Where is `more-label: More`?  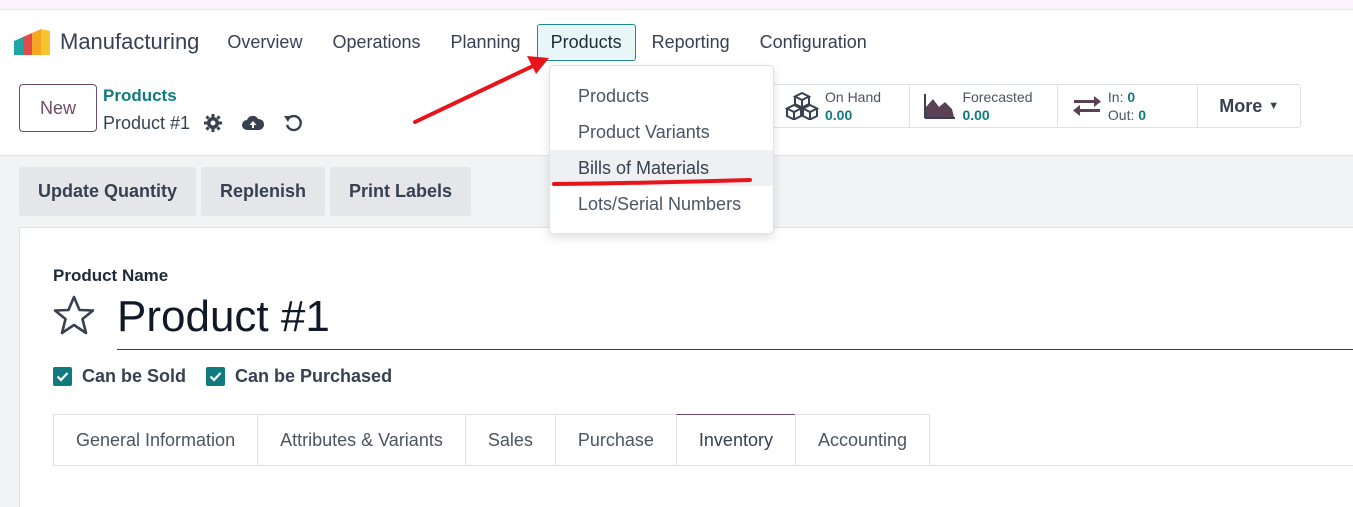
more-label: More is located at coordinates (1241, 105).